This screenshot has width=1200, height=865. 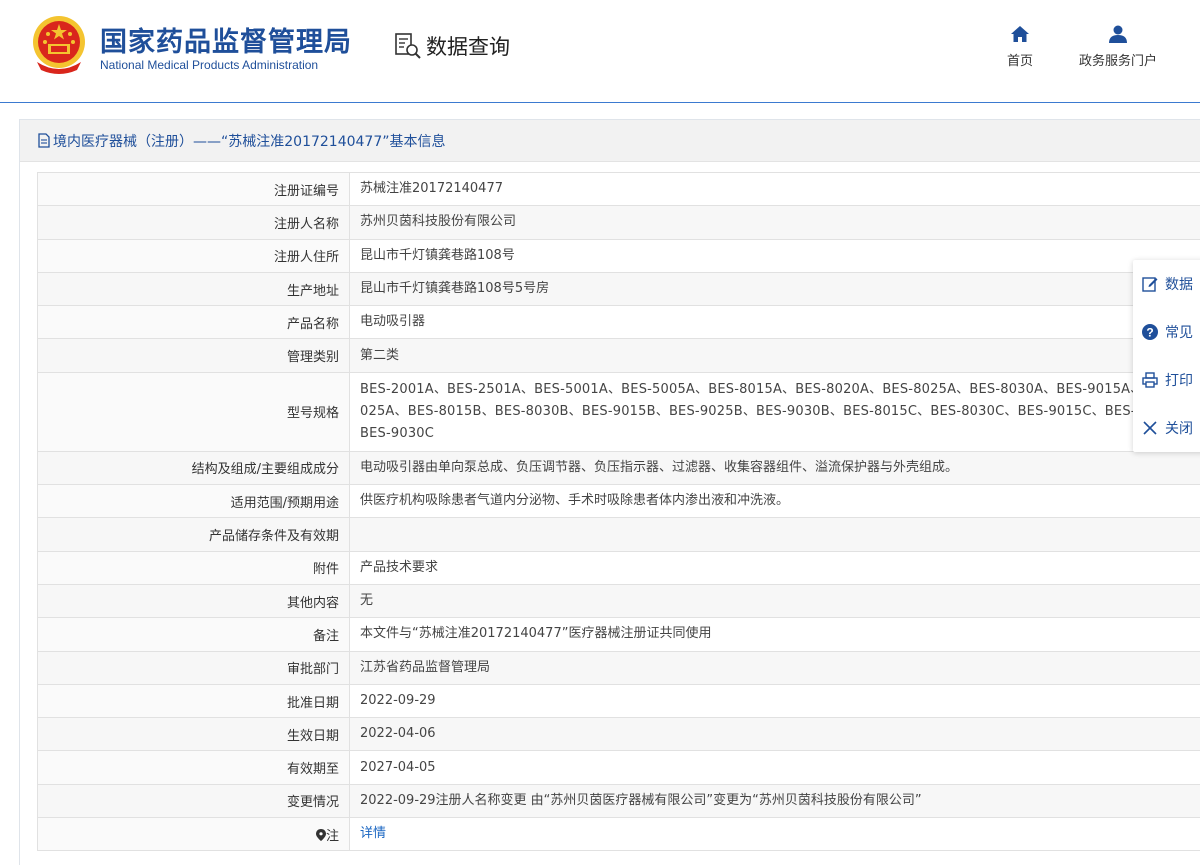 I want to click on details-link: 详情, so click(x=373, y=833).